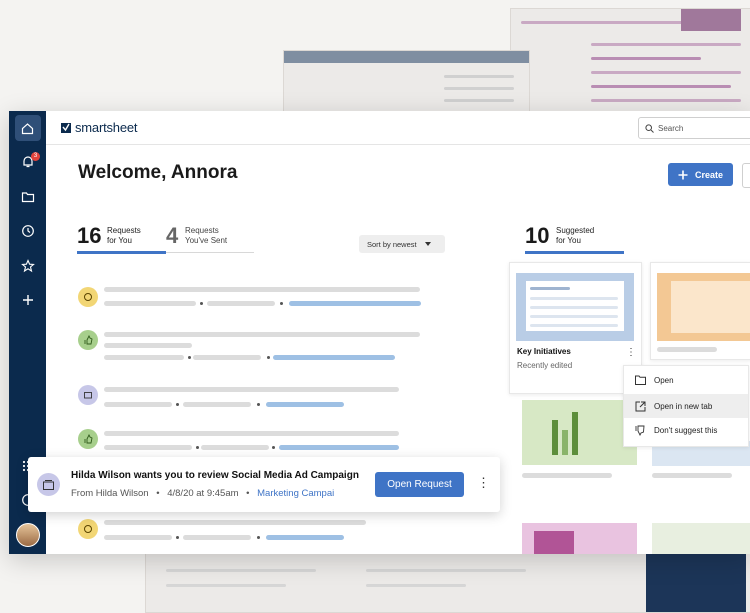 The image size is (750, 613). I want to click on menu-item-dont-suggest: Don't suggest this, so click(686, 430).